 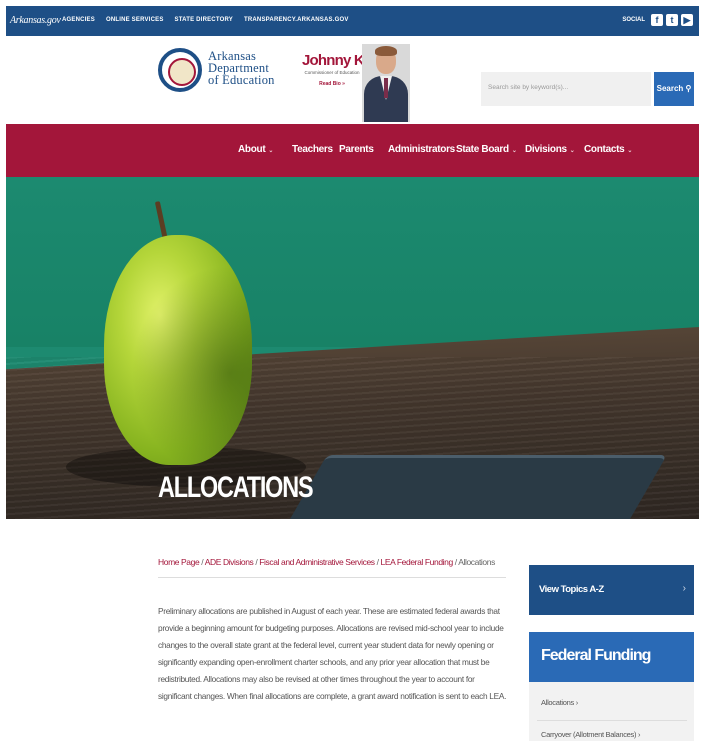 I want to click on social-links: SOCIAL f t ▶, so click(x=657, y=20).